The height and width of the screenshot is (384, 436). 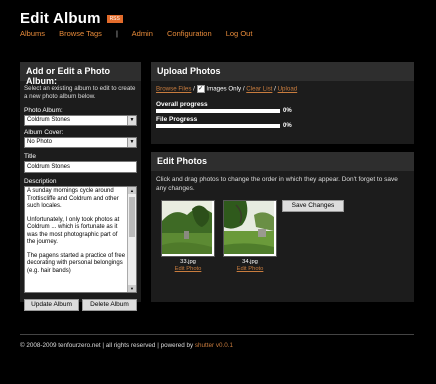 I want to click on overall-progress-bar, so click(x=218, y=111).